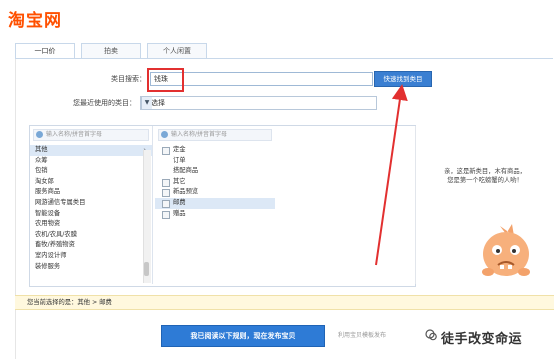  What do you see at coordinates (154, 103) in the screenshot?
I see `recent-category-value: 请选择` at bounding box center [154, 103].